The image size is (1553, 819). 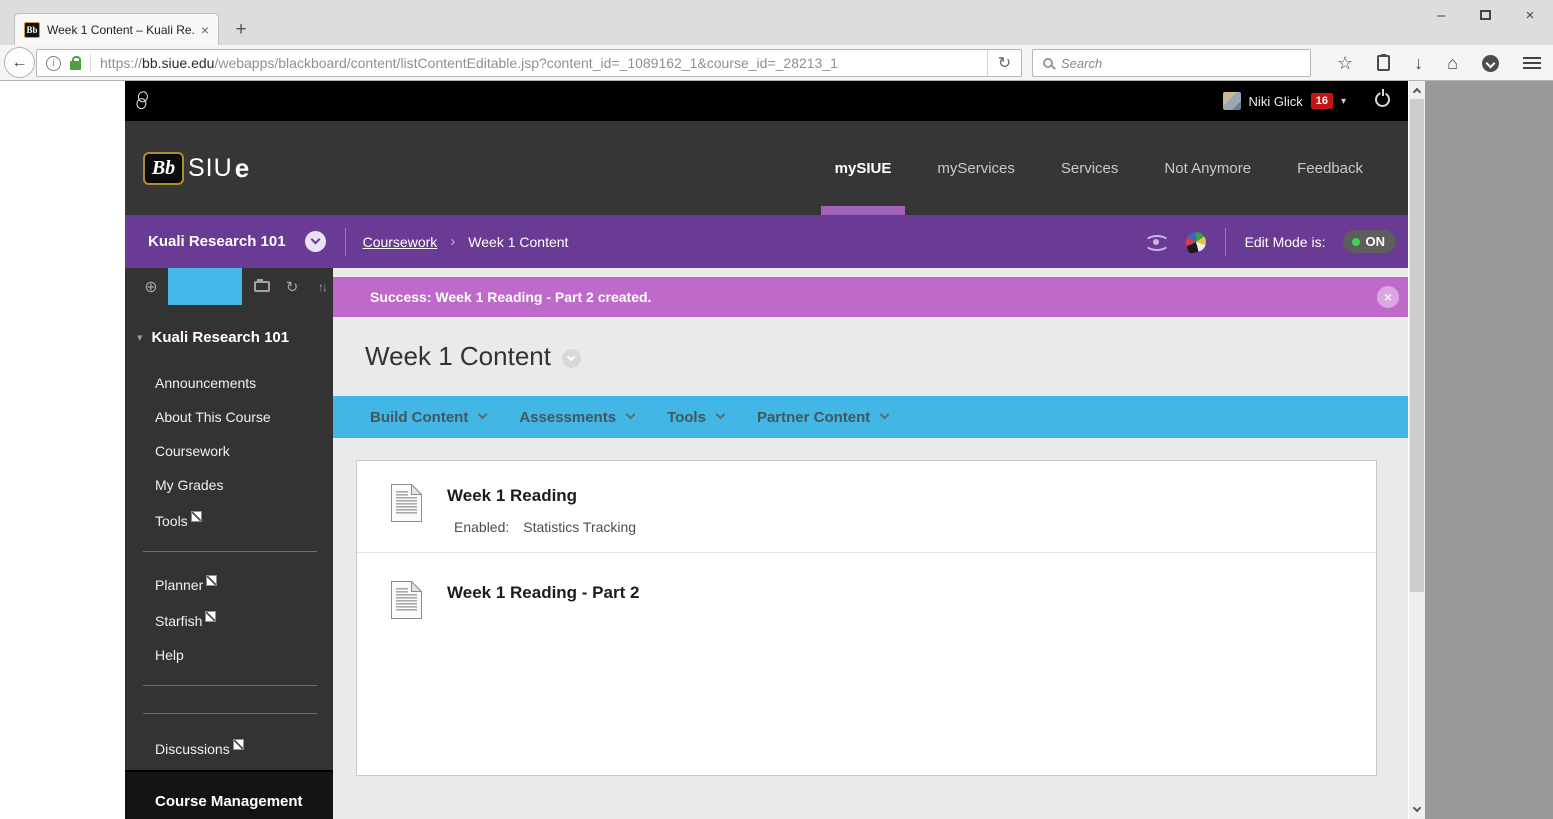 What do you see at coordinates (429, 417) in the screenshot?
I see `build-content-button: Build Content` at bounding box center [429, 417].